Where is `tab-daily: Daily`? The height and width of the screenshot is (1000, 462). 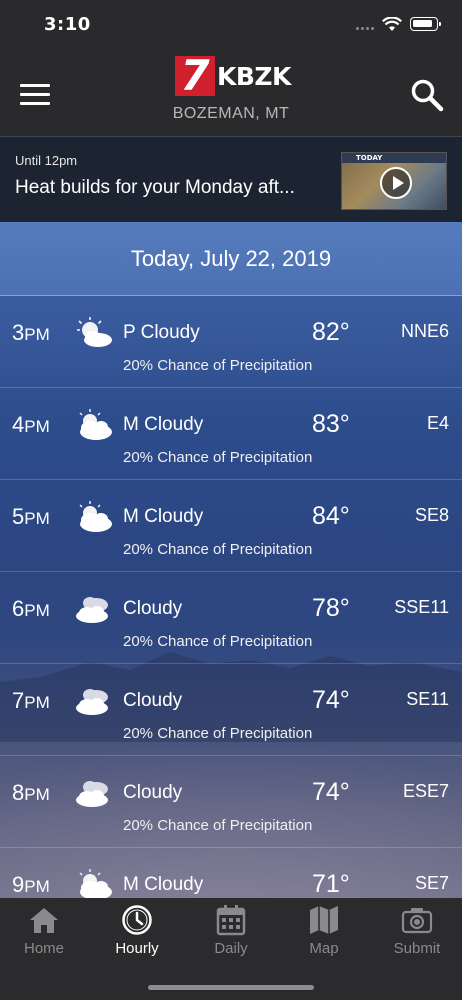 tab-daily: Daily is located at coordinates (231, 932).